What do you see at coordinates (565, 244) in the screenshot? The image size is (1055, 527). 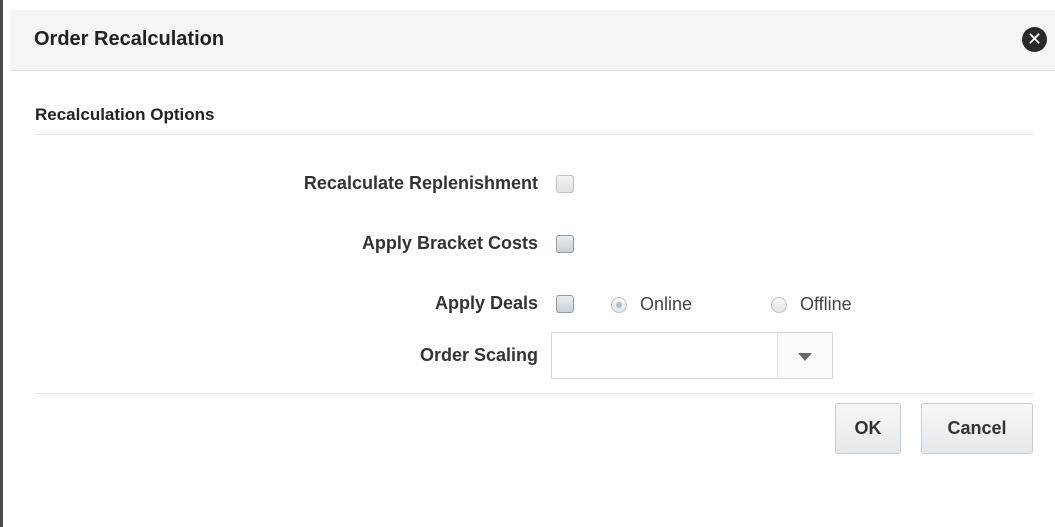 I see `apply-bracket-costs-checkbox` at bounding box center [565, 244].